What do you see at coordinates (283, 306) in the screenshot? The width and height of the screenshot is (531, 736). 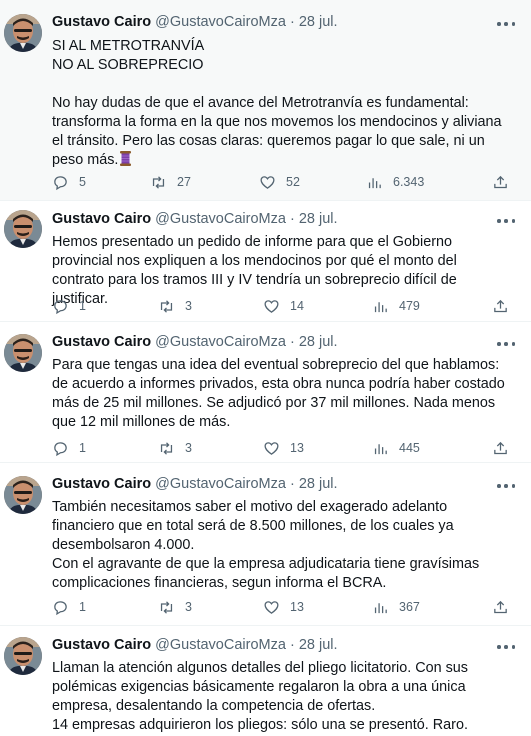 I see `like-button: 14` at bounding box center [283, 306].